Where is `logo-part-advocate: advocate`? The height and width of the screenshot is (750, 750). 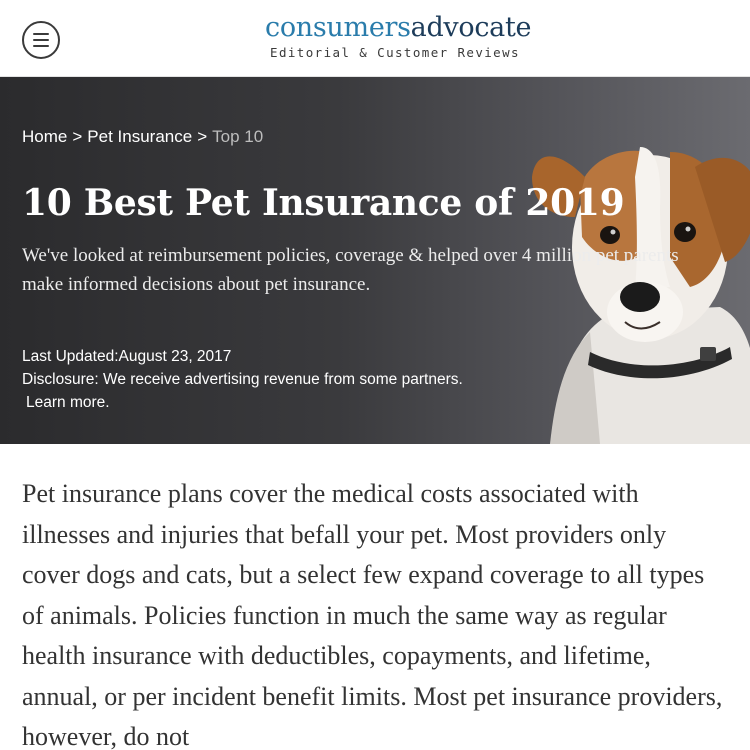 logo-part-advocate: advocate is located at coordinates (471, 27).